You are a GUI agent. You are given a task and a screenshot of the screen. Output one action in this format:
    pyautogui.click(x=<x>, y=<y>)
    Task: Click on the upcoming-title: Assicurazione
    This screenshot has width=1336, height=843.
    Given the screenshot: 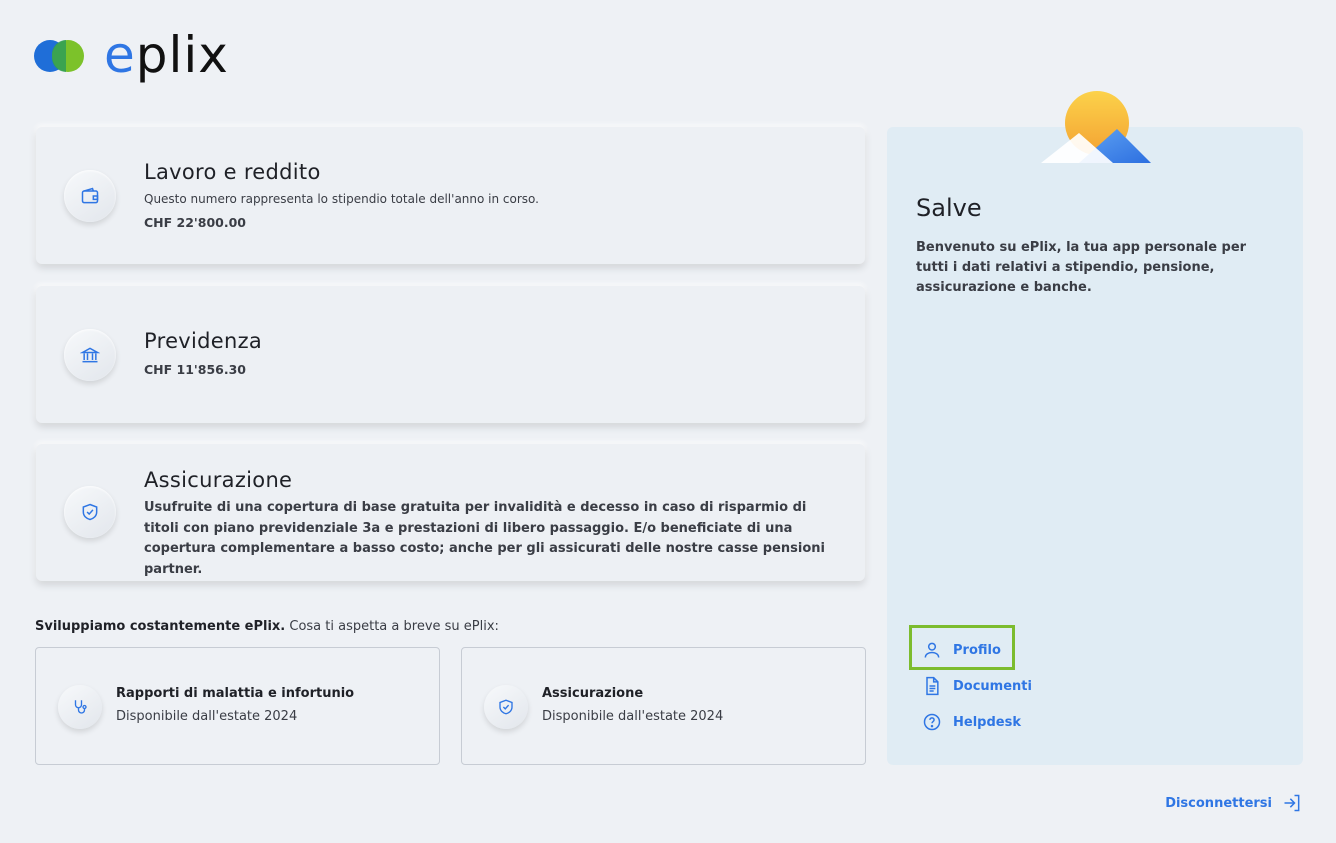 What is the action you would take?
    pyautogui.click(x=593, y=693)
    